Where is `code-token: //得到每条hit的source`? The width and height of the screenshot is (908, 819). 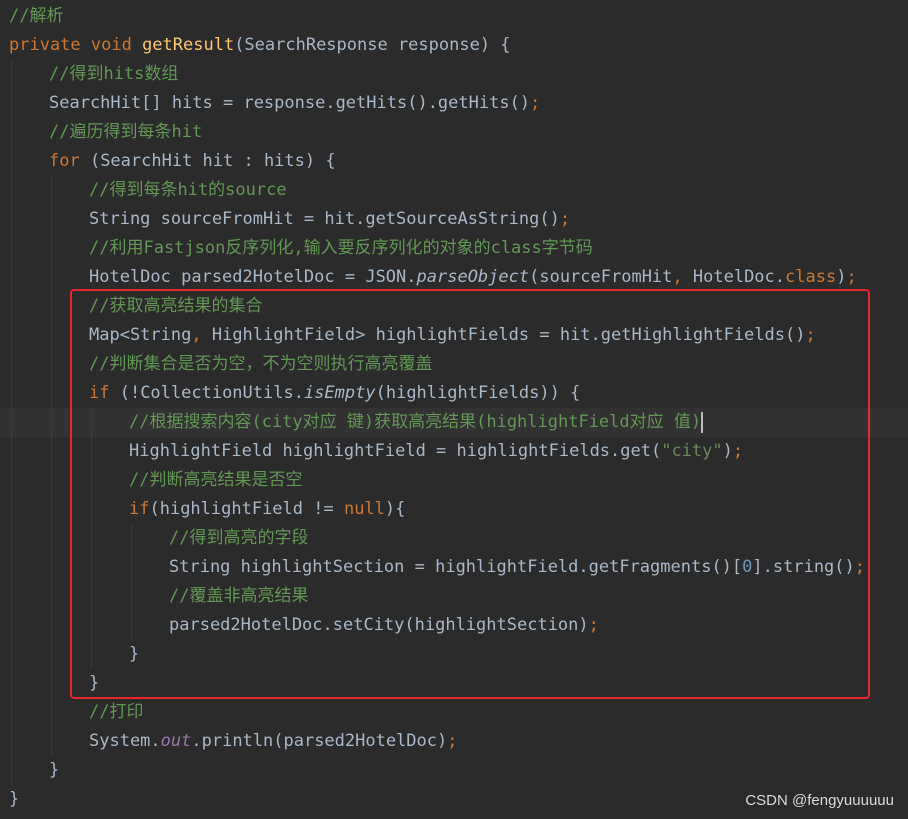 code-token: //得到每条hit的source is located at coordinates (188, 190).